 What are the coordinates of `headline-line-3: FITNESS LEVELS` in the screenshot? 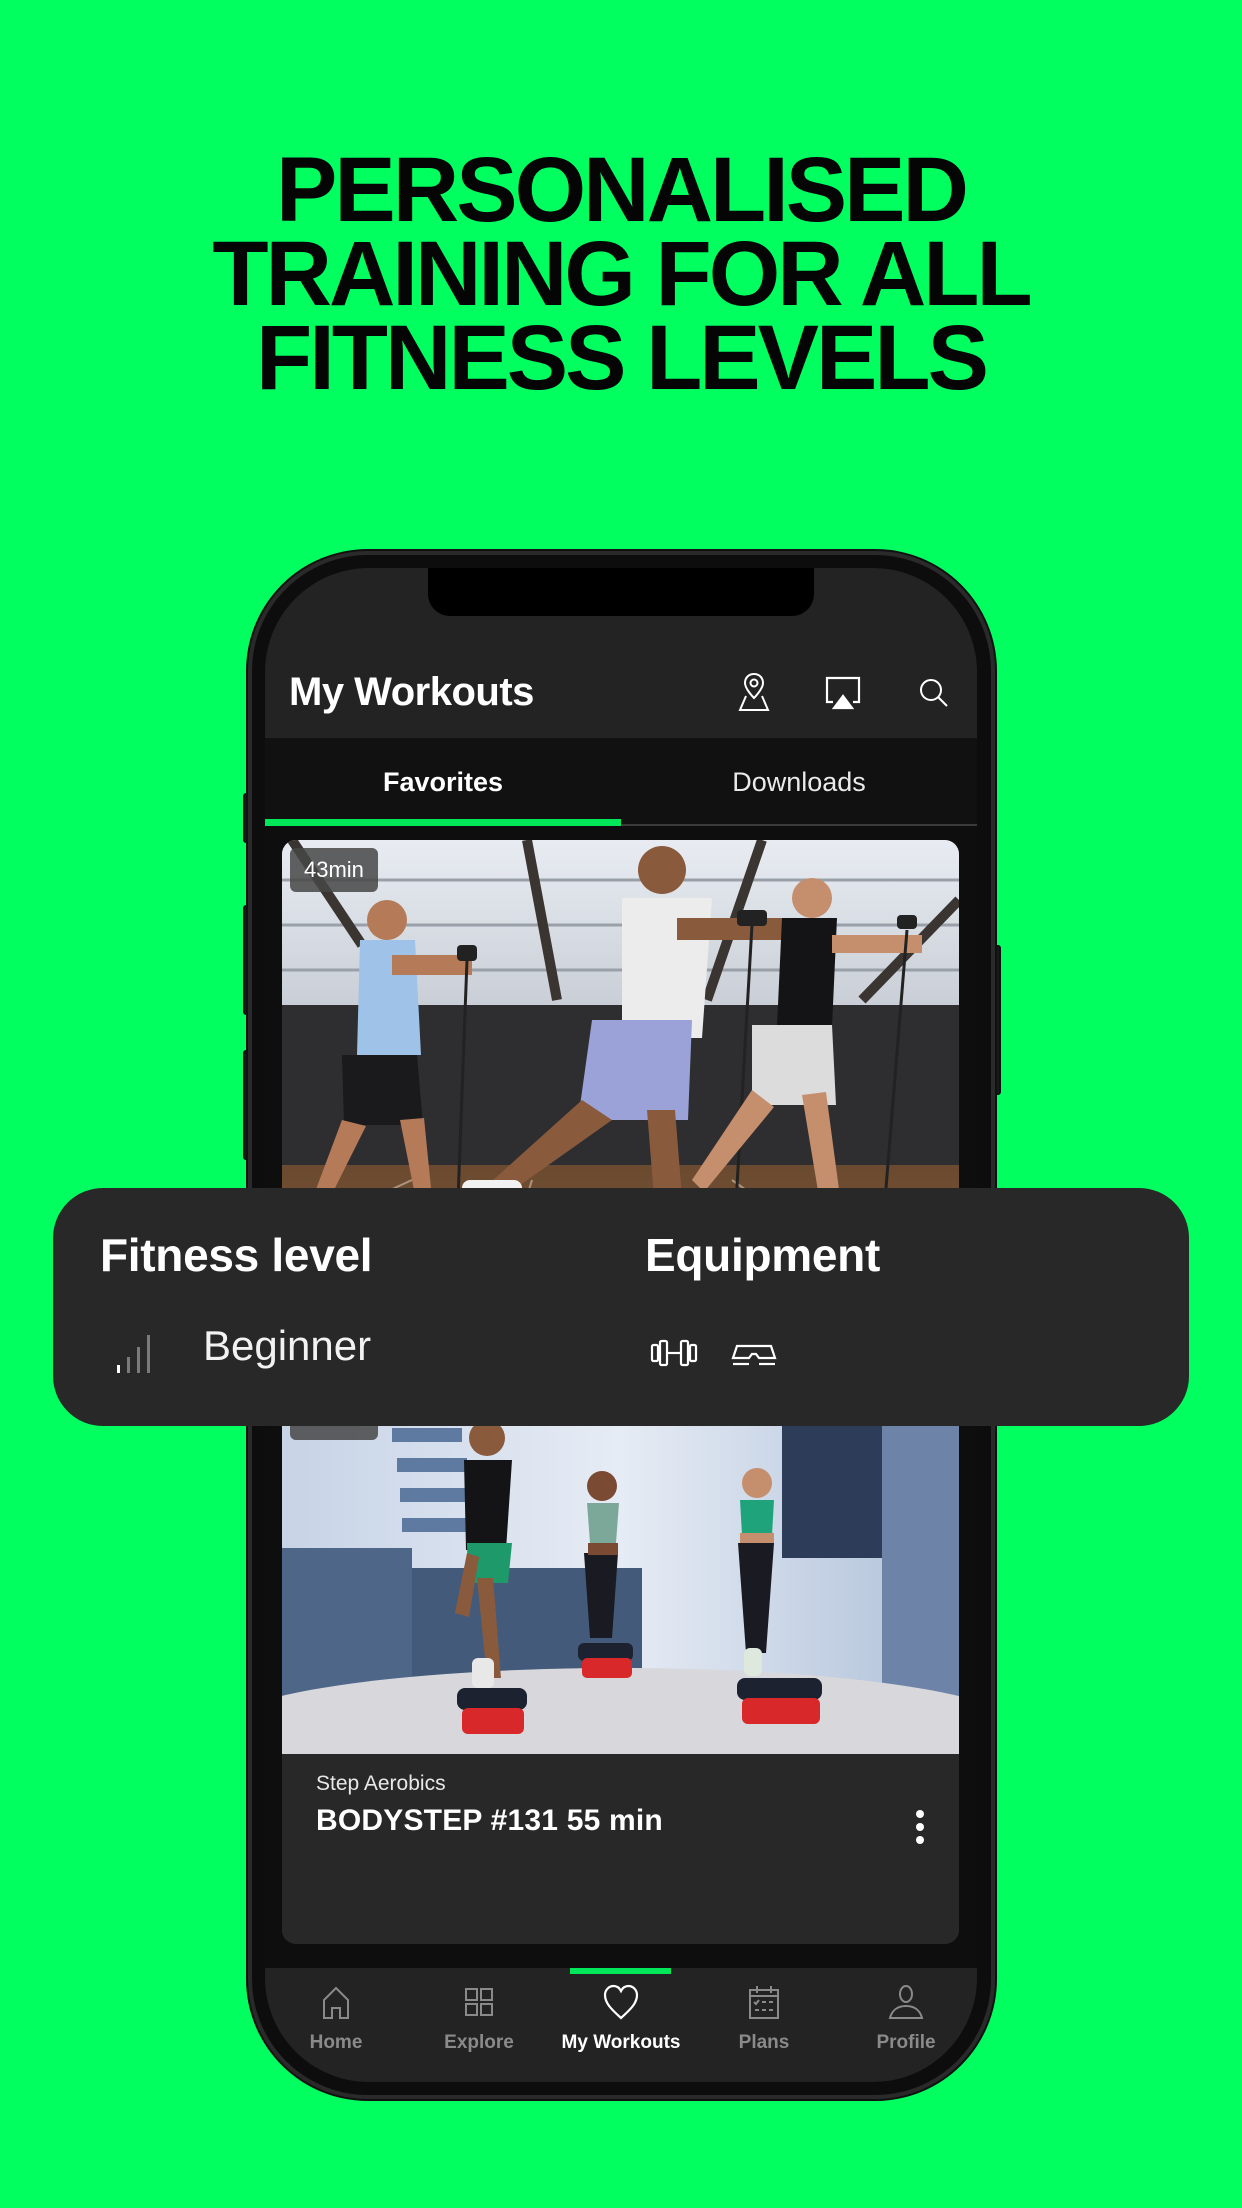 It's located at (622, 358).